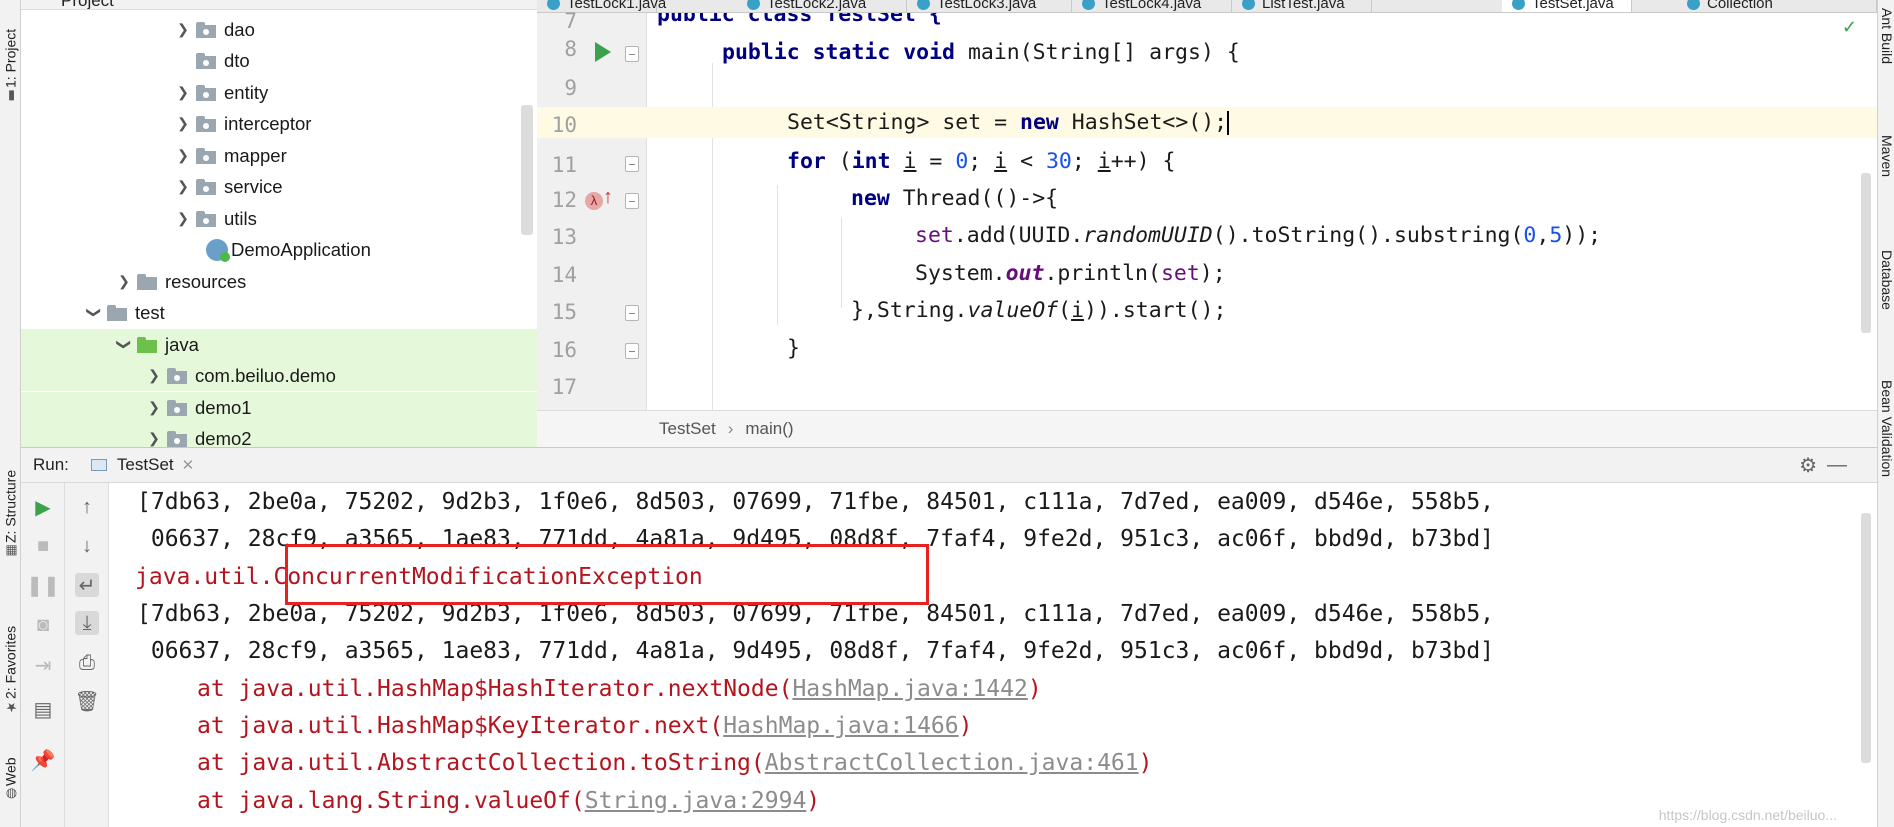 The image size is (1894, 827). I want to click on code-line-16: }, so click(1262, 348).